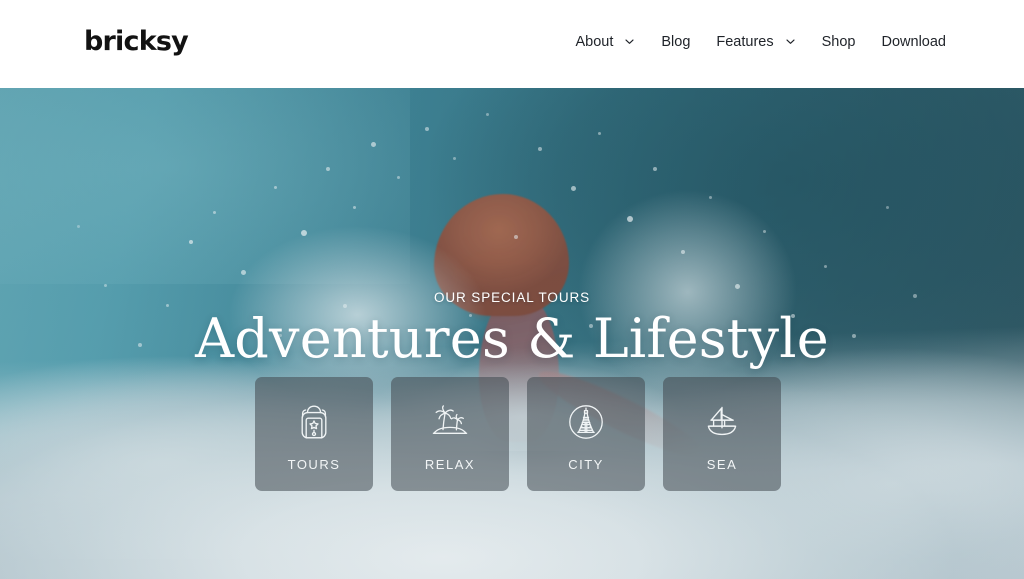 The image size is (1024, 579). Describe the element at coordinates (745, 42) in the screenshot. I see `nav-label-features: Features` at that location.